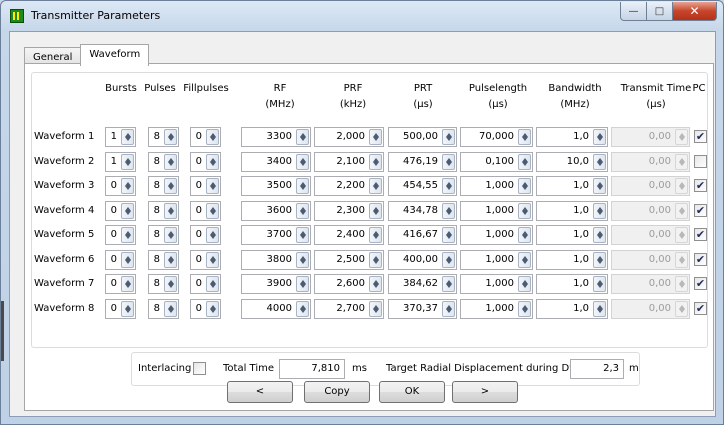  Describe the element at coordinates (349, 235) in the screenshot. I see `prf-spinbox: 2,400` at that location.